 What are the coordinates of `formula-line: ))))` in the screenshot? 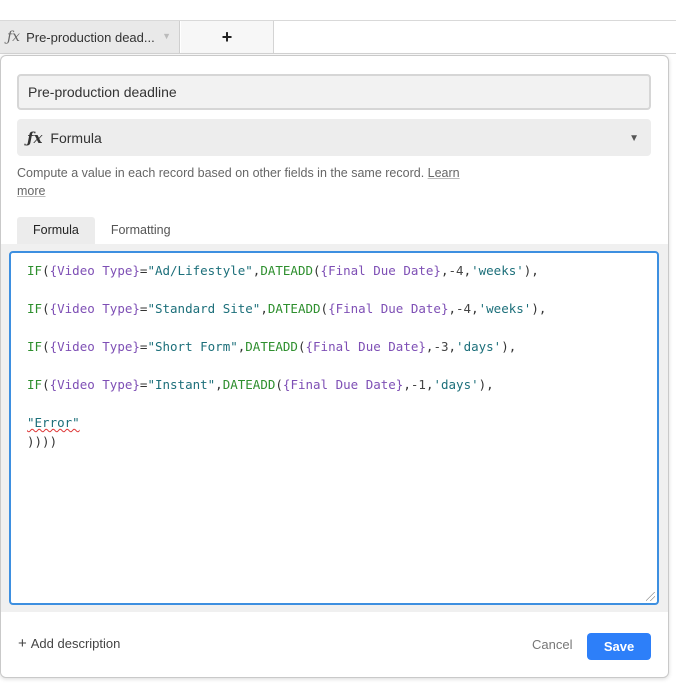 It's located at (42, 441).